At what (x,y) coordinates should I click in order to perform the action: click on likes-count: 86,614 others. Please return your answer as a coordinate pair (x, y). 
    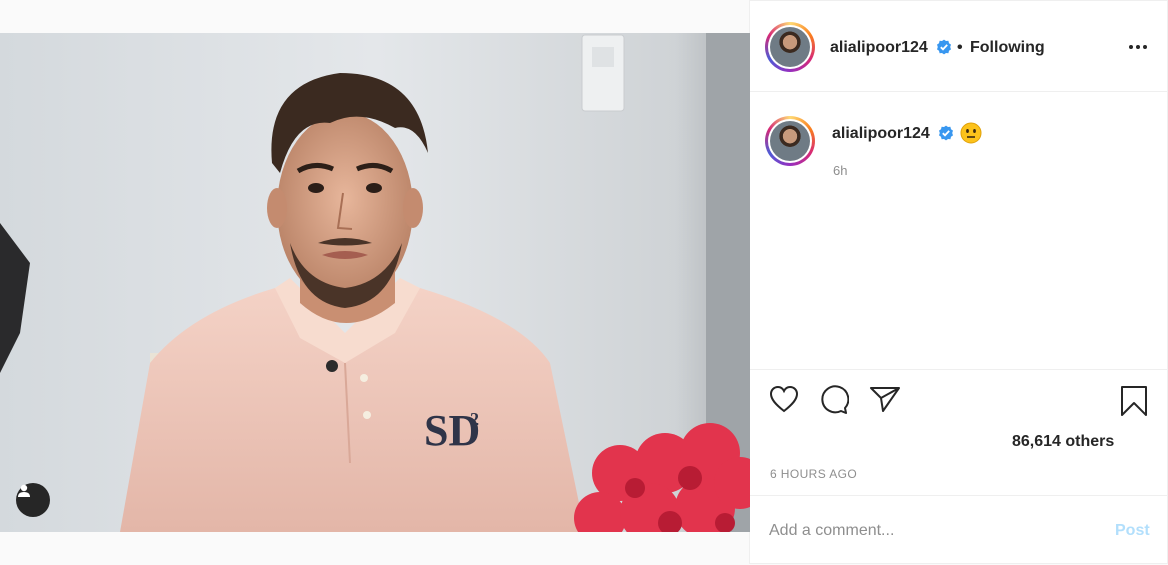
    Looking at the image, I should click on (1063, 442).